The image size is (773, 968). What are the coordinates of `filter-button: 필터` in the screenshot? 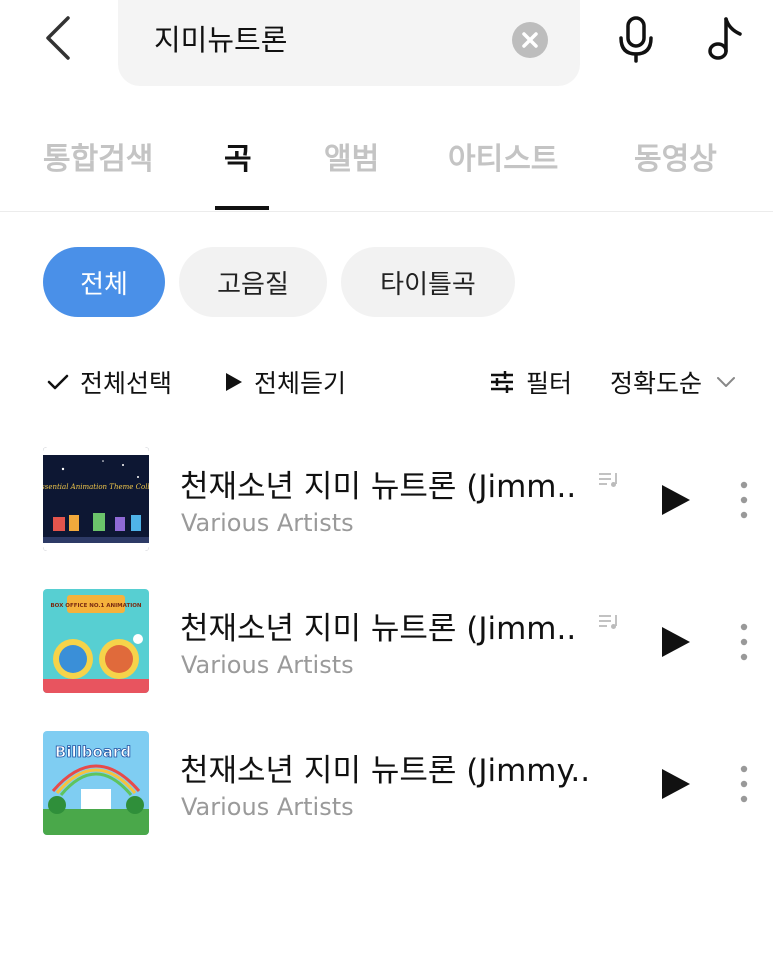 It's located at (530, 382).